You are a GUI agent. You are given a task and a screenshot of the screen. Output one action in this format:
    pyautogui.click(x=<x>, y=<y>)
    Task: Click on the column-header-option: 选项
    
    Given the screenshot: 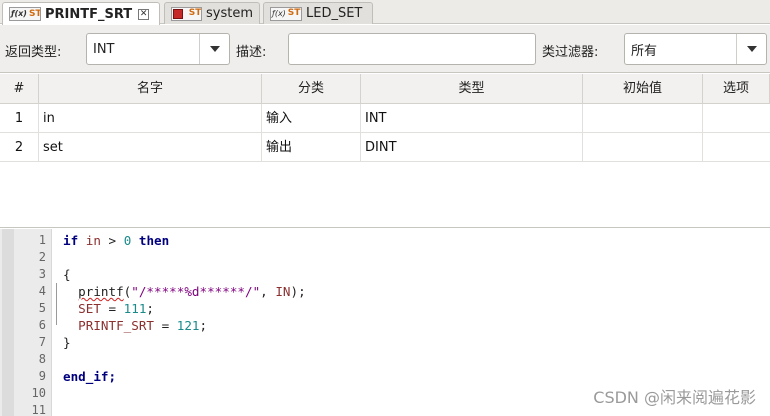 What is the action you would take?
    pyautogui.click(x=736, y=89)
    